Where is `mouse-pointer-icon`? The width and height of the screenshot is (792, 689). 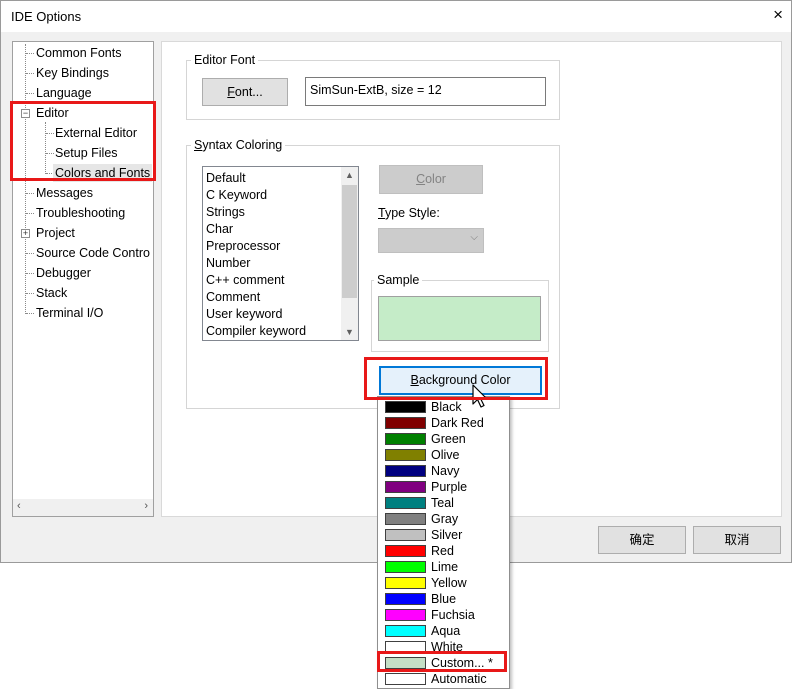 mouse-pointer-icon is located at coordinates (480, 396).